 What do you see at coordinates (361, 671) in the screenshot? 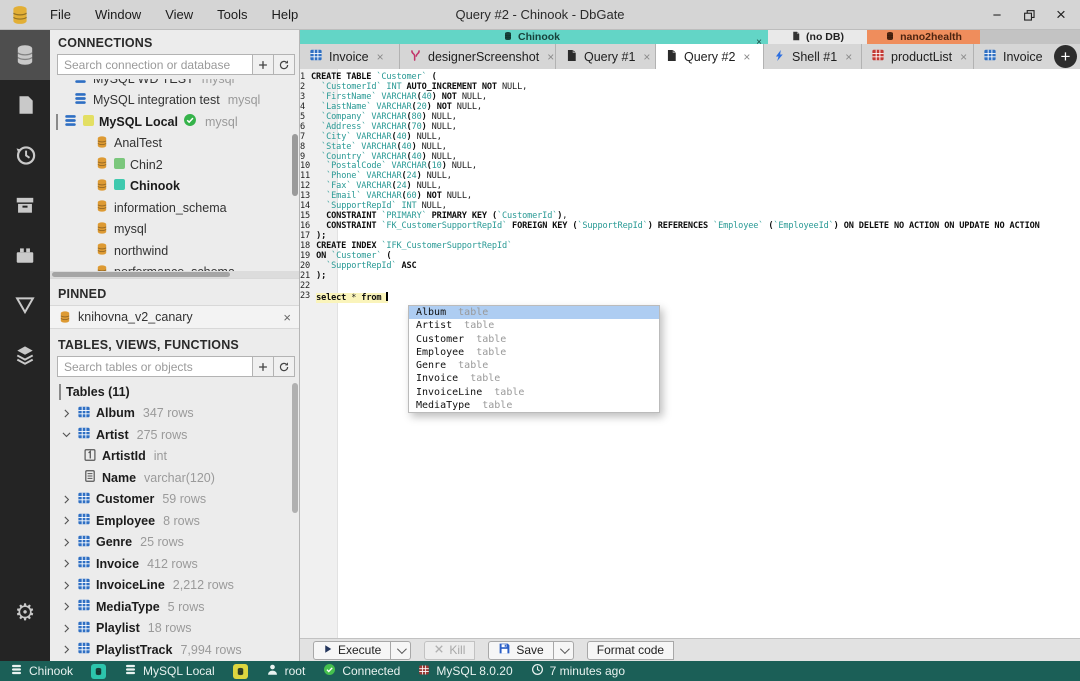
I see `statusbar-connection-status: Connected` at bounding box center [361, 671].